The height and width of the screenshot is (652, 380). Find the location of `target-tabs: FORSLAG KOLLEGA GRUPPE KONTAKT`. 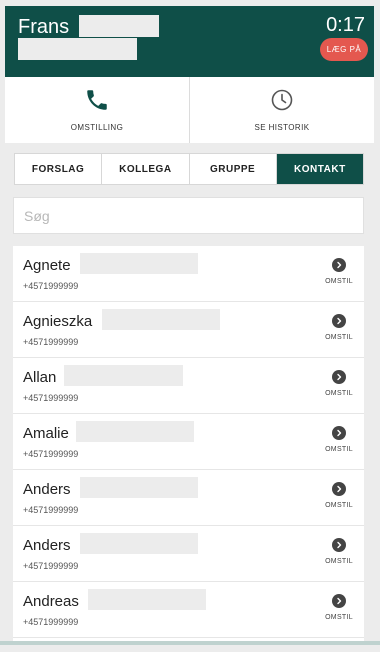

target-tabs: FORSLAG KOLLEGA GRUPPE KONTAKT is located at coordinates (189, 169).